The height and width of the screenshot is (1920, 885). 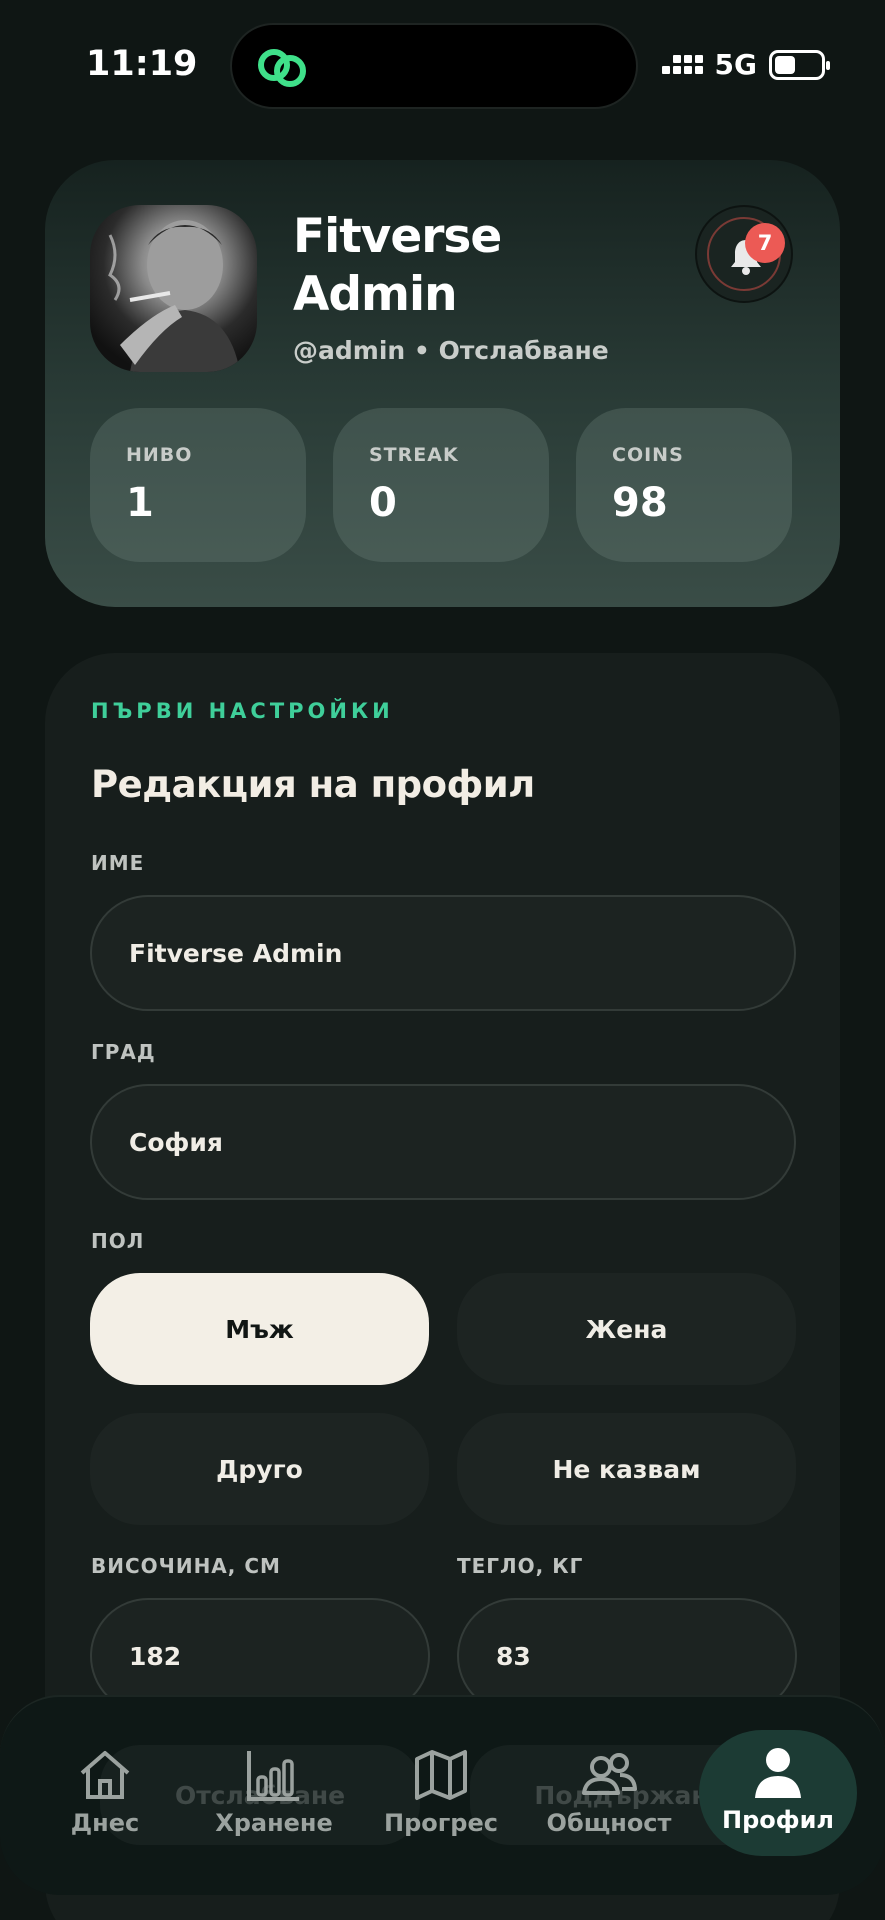 What do you see at coordinates (443, 1142) in the screenshot?
I see `city-field: София` at bounding box center [443, 1142].